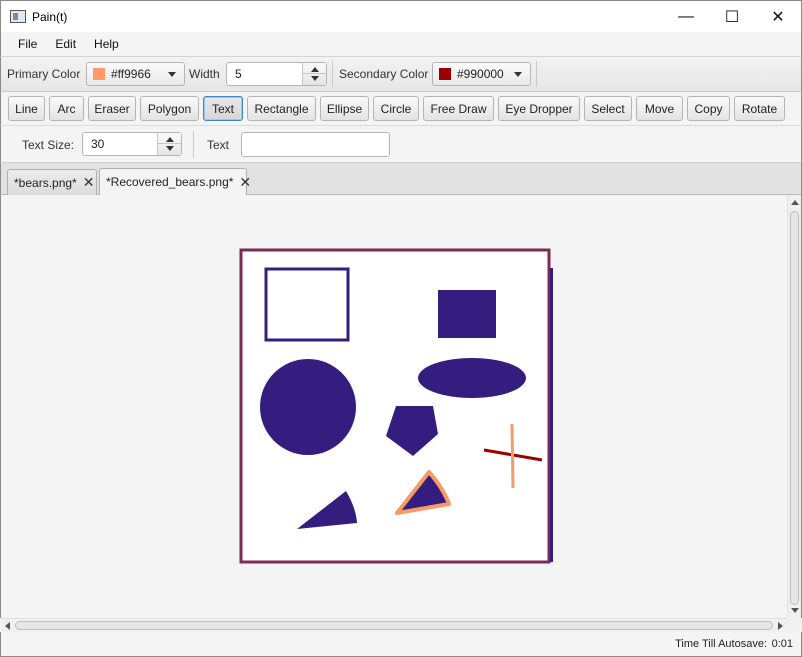  I want to click on filled-circle, so click(308, 407).